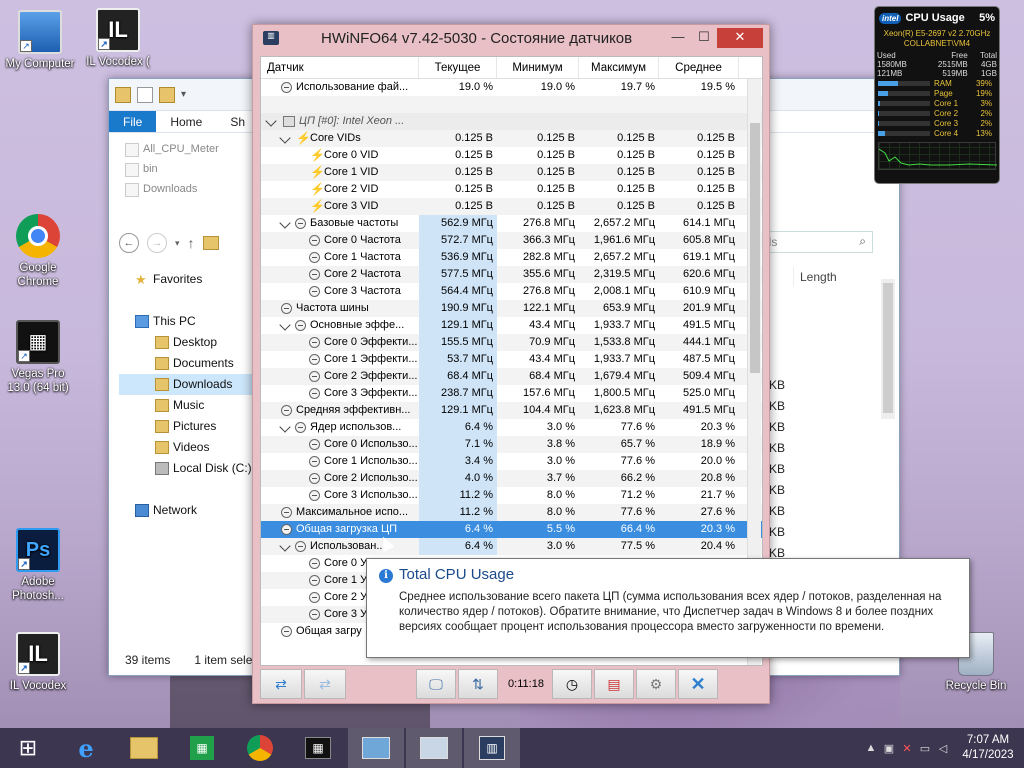  What do you see at coordinates (28, 748) in the screenshot?
I see `start-button: ⊞` at bounding box center [28, 748].